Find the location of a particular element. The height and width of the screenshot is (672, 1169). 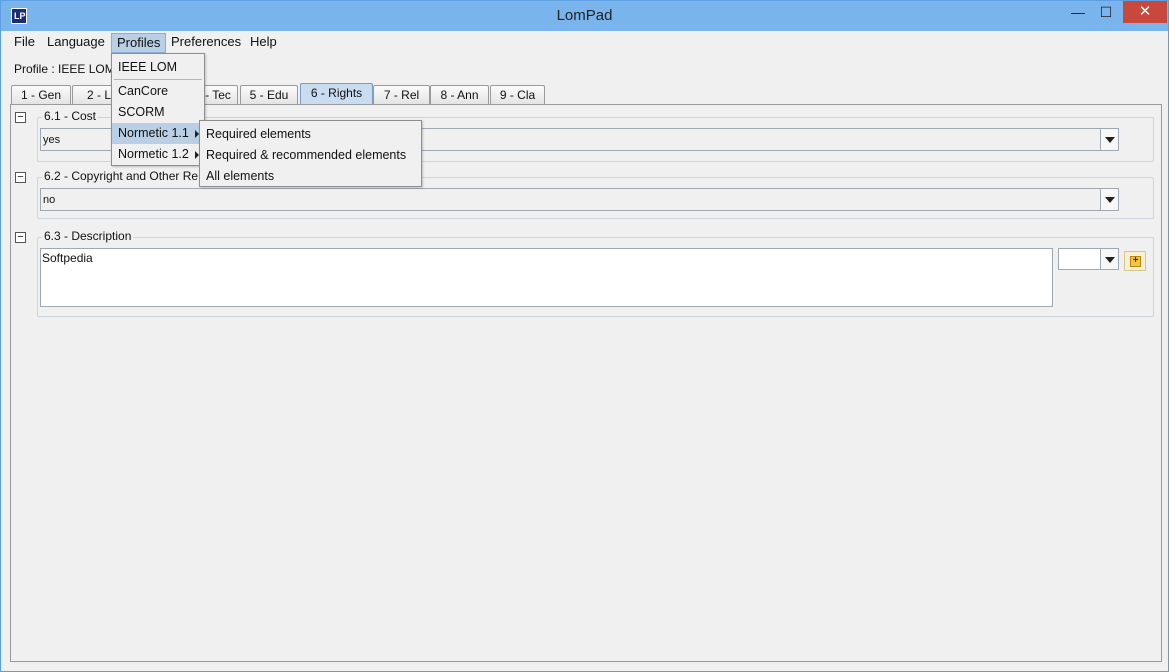

menu-preferences: Preferences is located at coordinates (206, 43).